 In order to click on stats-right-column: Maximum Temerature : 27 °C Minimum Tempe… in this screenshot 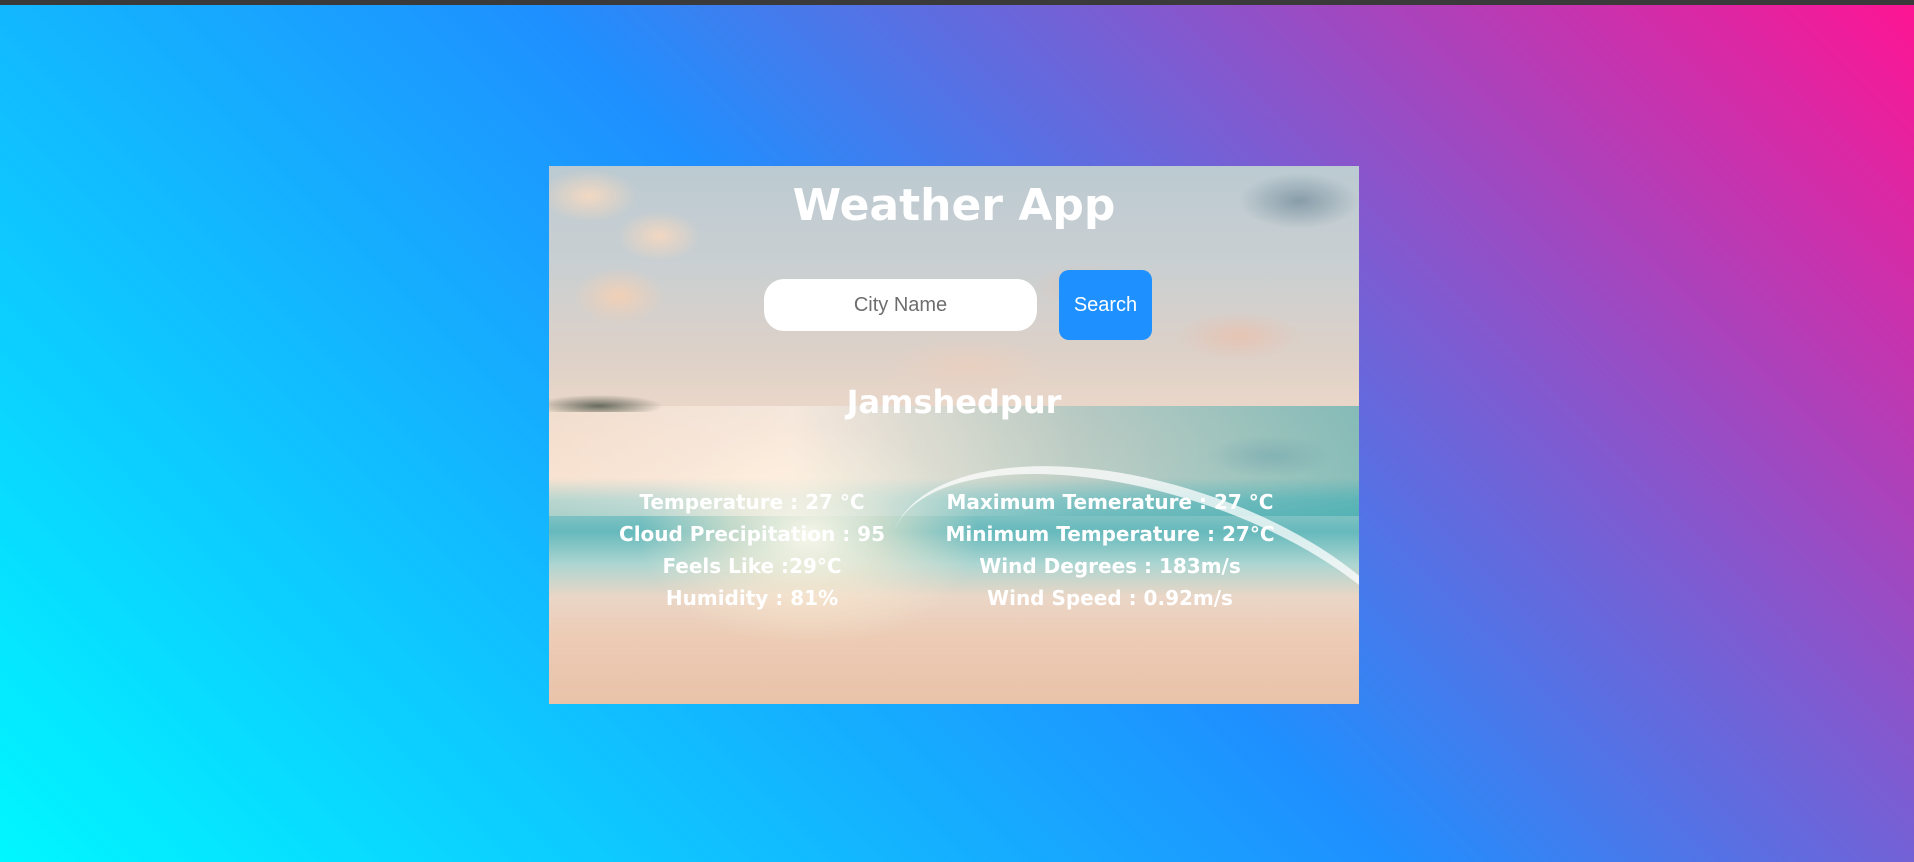, I will do `click(1110, 550)`.